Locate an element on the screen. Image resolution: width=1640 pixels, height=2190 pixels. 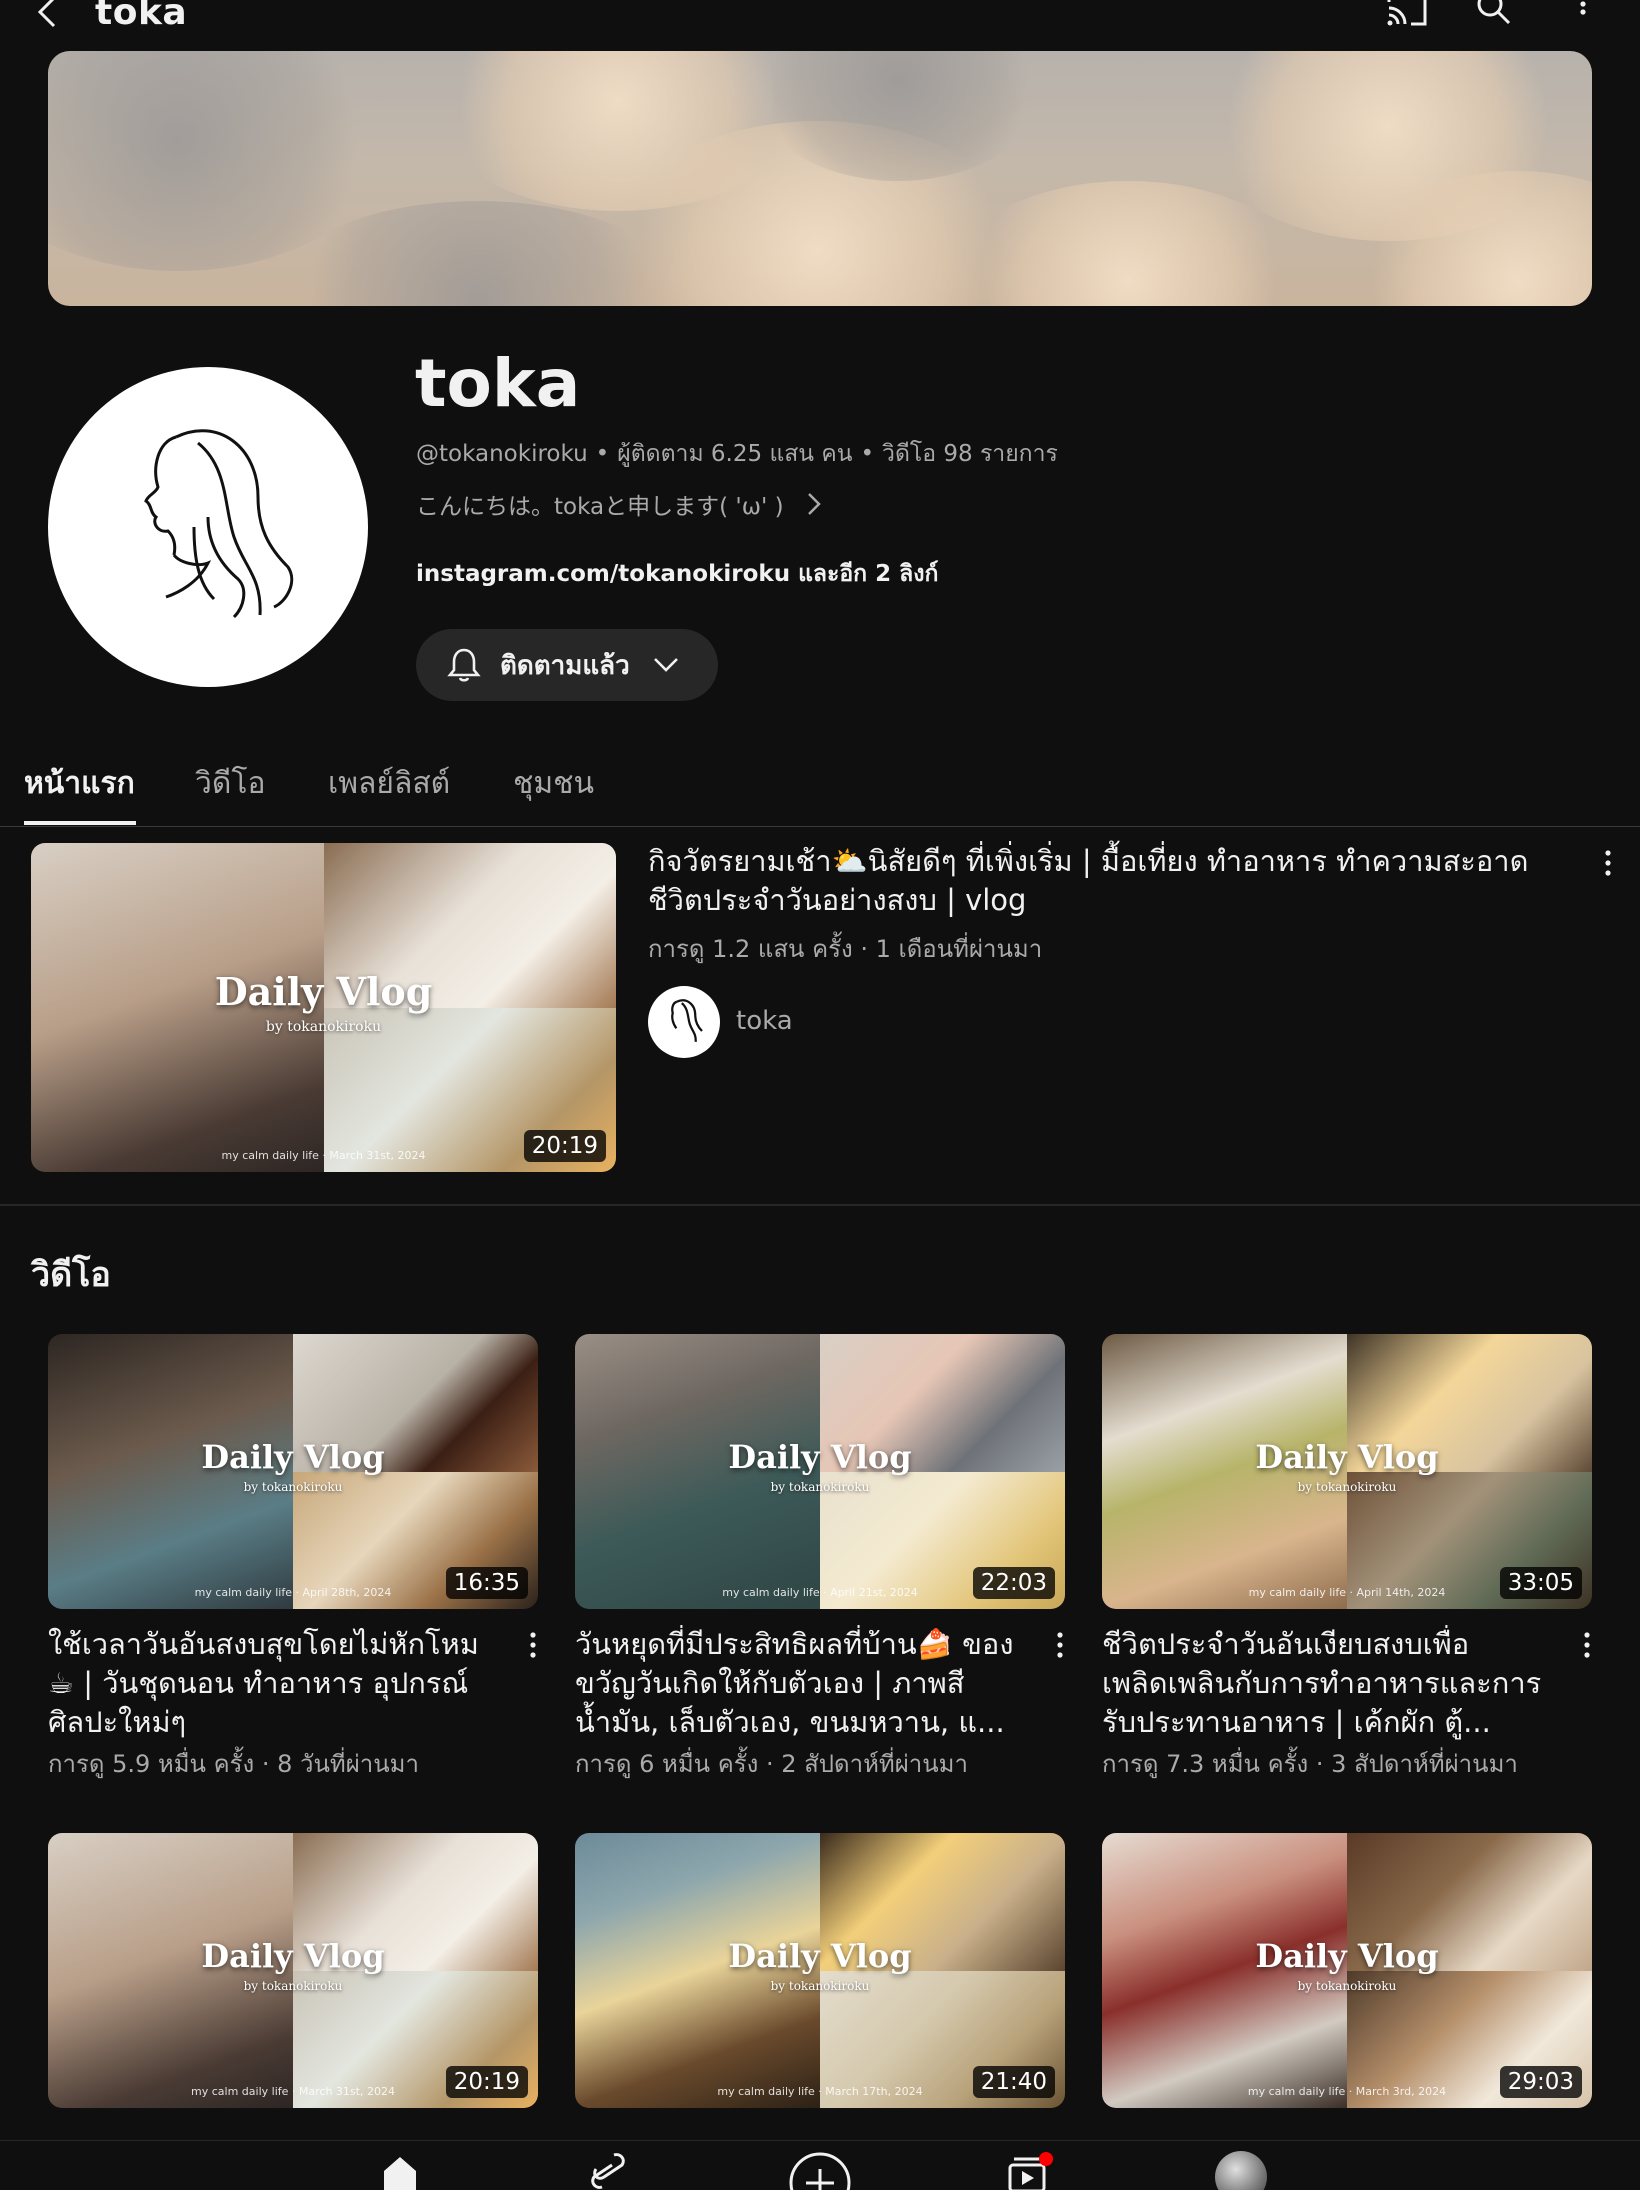
video-duration: 33:05 is located at coordinates (1540, 1583).